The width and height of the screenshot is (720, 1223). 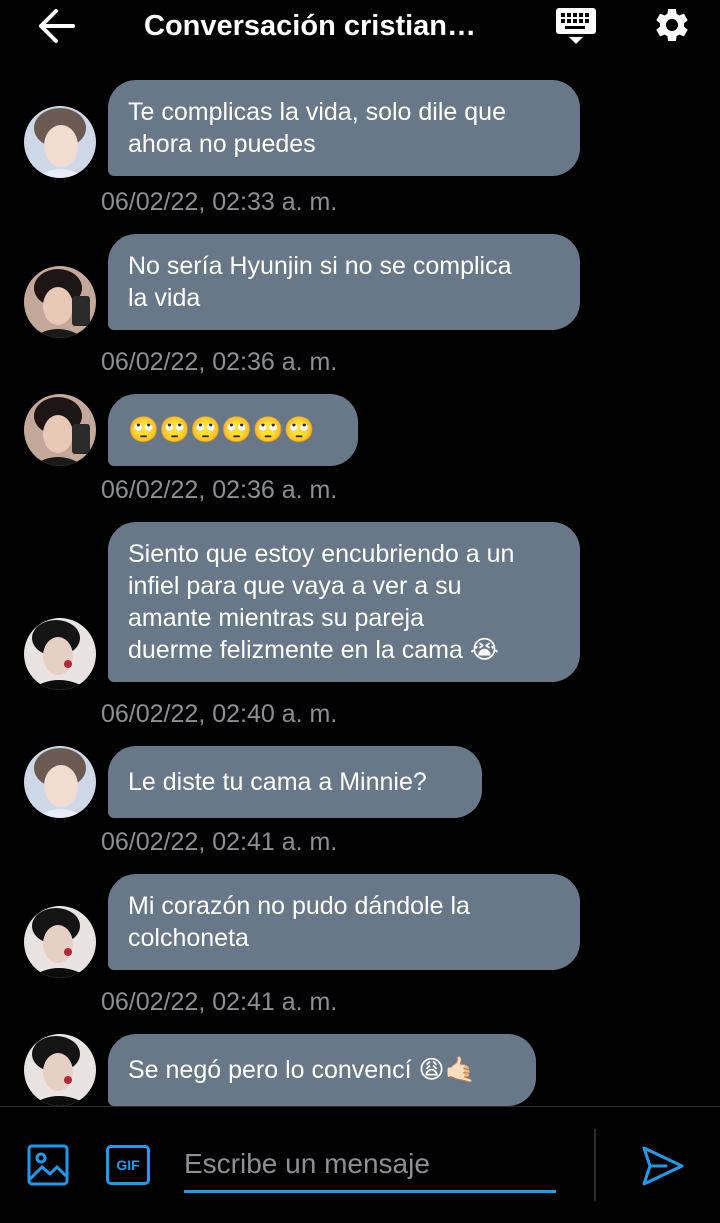 I want to click on message-bubble: 🙄🙄🙄🙄🙄🙄, so click(x=233, y=430).